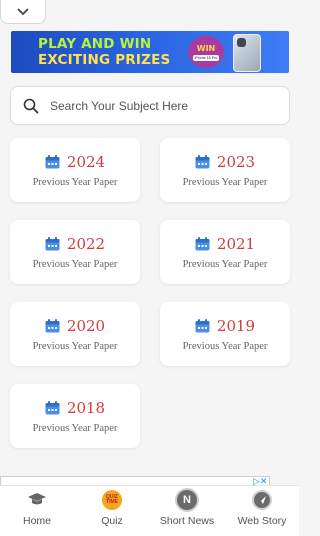 The width and height of the screenshot is (320, 536). I want to click on nav-home: Home, so click(37, 508).